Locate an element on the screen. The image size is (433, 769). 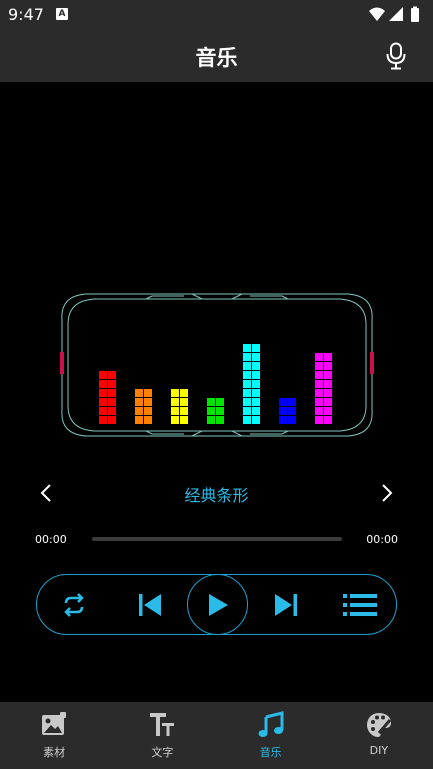
bottom-navigation: 素材 文字 音乐 DIY is located at coordinates (216, 735).